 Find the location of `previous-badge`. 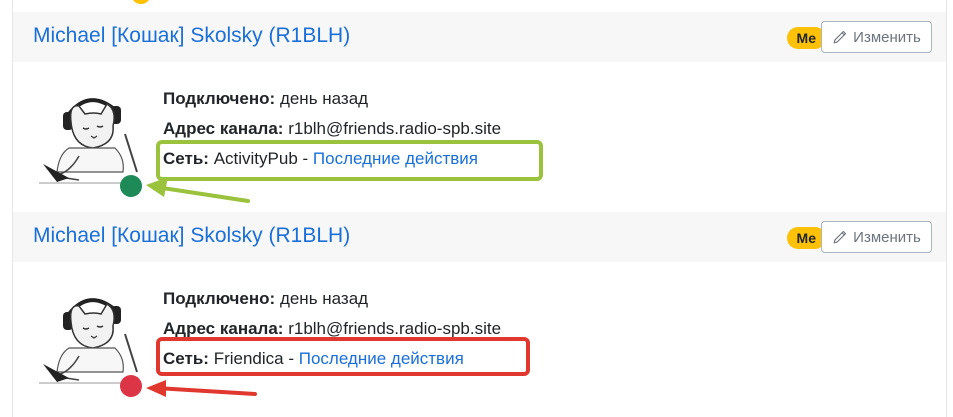

previous-badge is located at coordinates (141, 2).